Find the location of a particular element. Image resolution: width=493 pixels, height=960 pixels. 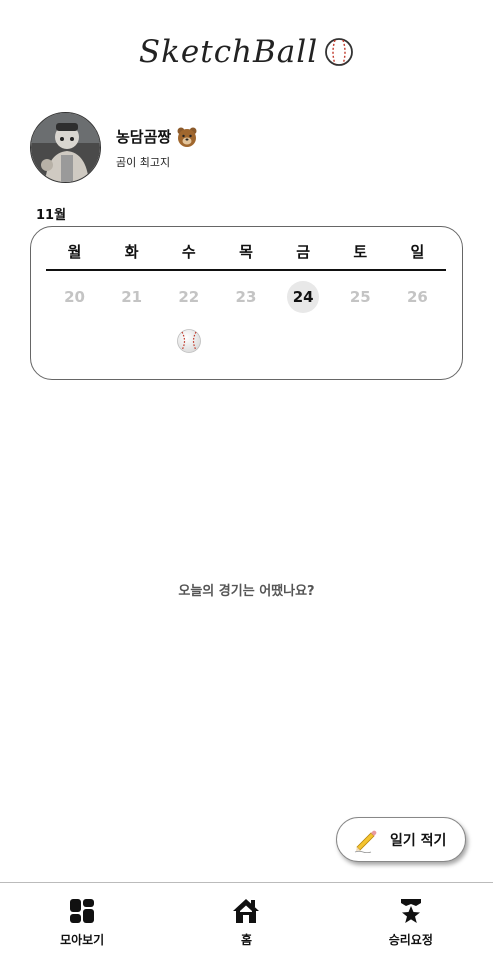

write-diary-label: 일기 적기 is located at coordinates (418, 840).